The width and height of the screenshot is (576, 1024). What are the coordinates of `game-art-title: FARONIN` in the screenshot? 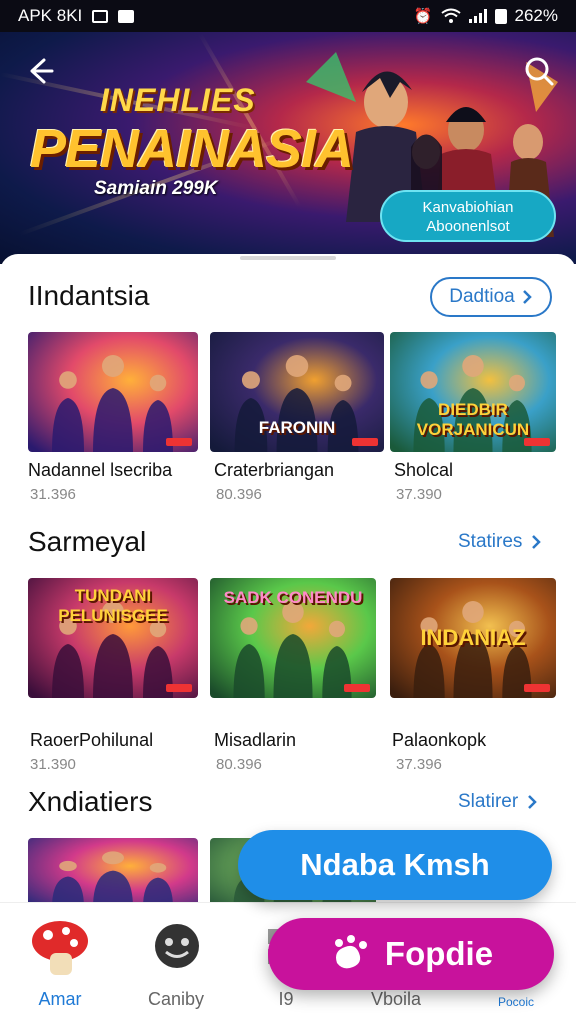 It's located at (297, 427).